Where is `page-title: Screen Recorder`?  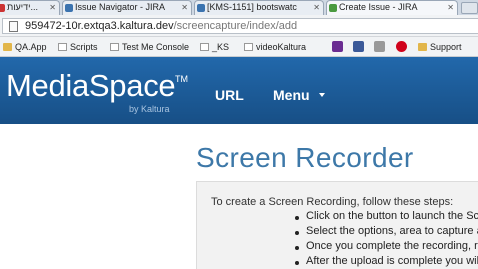 page-title: Screen Recorder is located at coordinates (305, 157).